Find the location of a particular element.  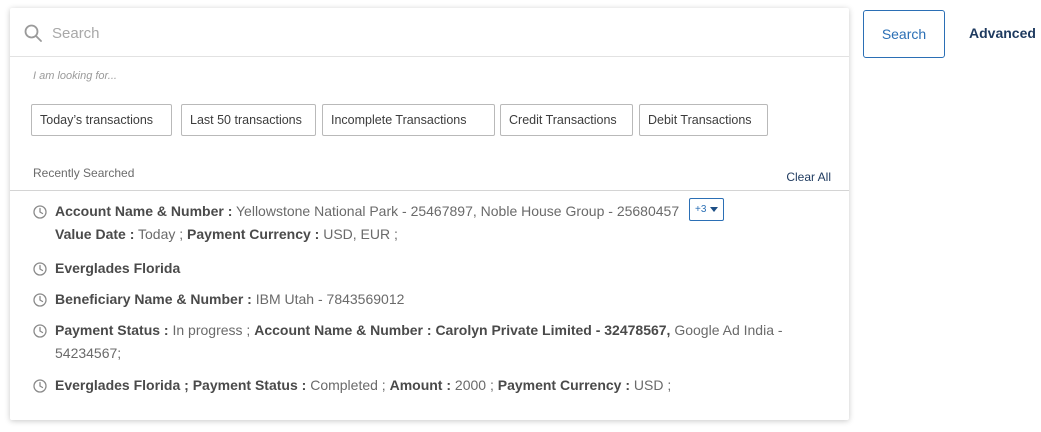

filter-value: IBM Utah - 7843569012 is located at coordinates (330, 299).